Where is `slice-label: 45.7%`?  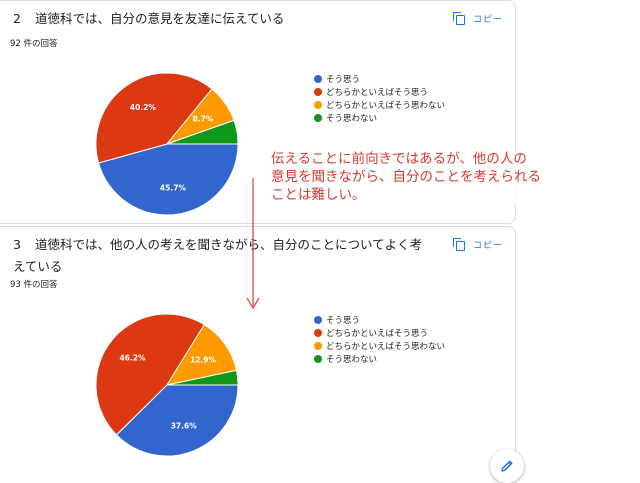 slice-label: 45.7% is located at coordinates (173, 188).